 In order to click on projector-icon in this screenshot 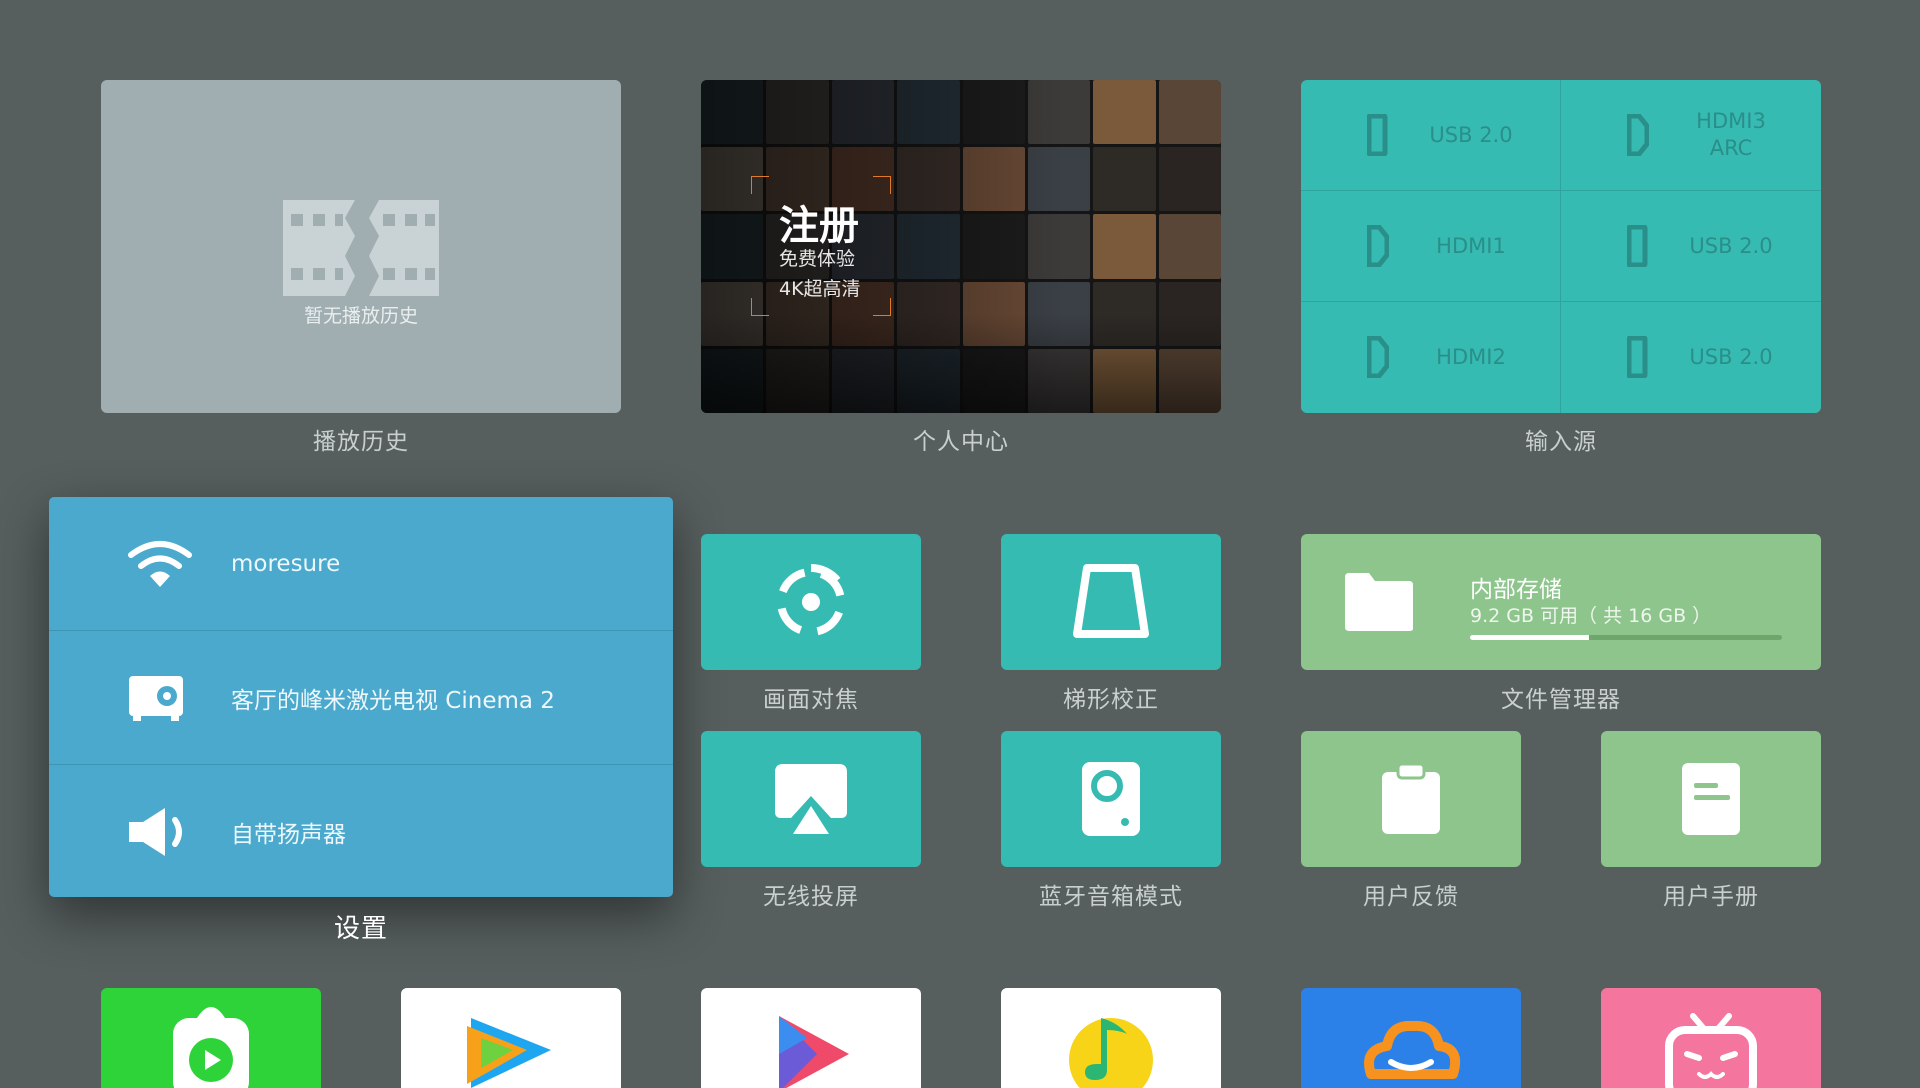, I will do `click(156, 698)`.